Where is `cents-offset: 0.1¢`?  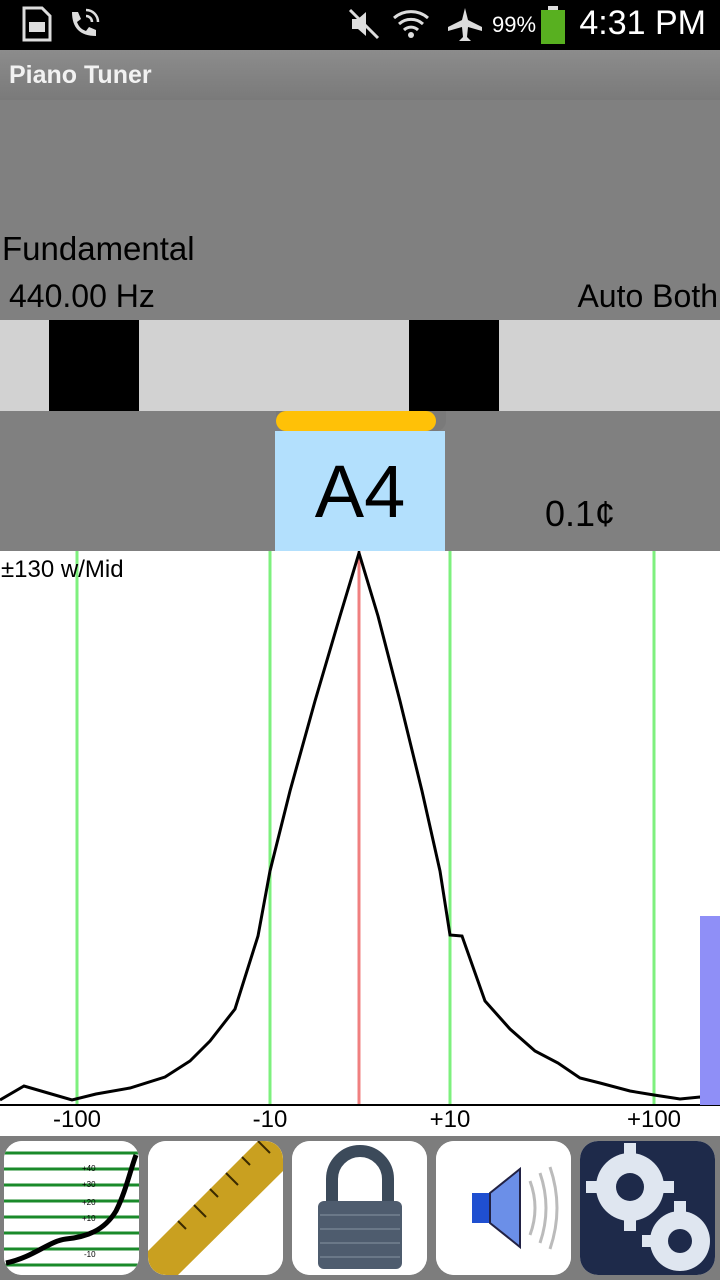
cents-offset: 0.1¢ is located at coordinates (580, 513).